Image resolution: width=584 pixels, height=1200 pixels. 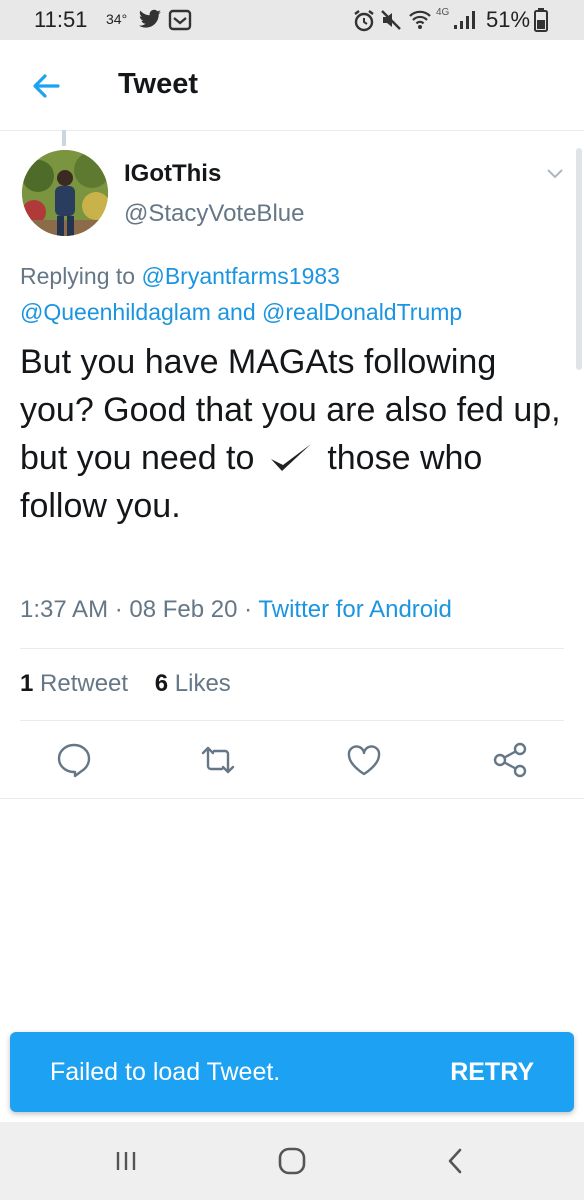 What do you see at coordinates (292, 1072) in the screenshot?
I see `error-toast: Failed to load Tweet. RETRY` at bounding box center [292, 1072].